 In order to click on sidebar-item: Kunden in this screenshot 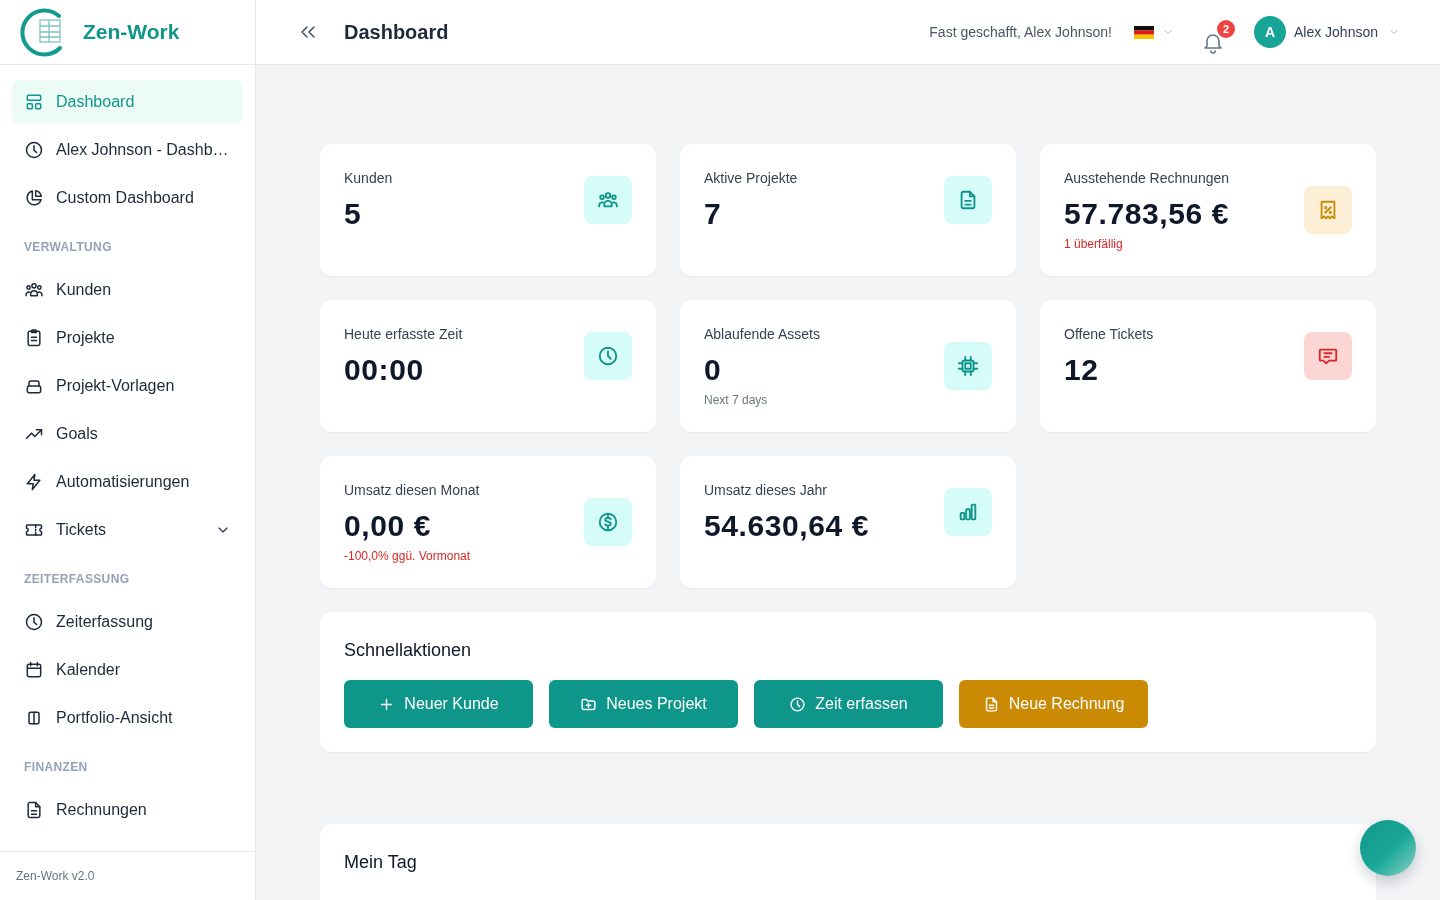, I will do `click(127, 290)`.